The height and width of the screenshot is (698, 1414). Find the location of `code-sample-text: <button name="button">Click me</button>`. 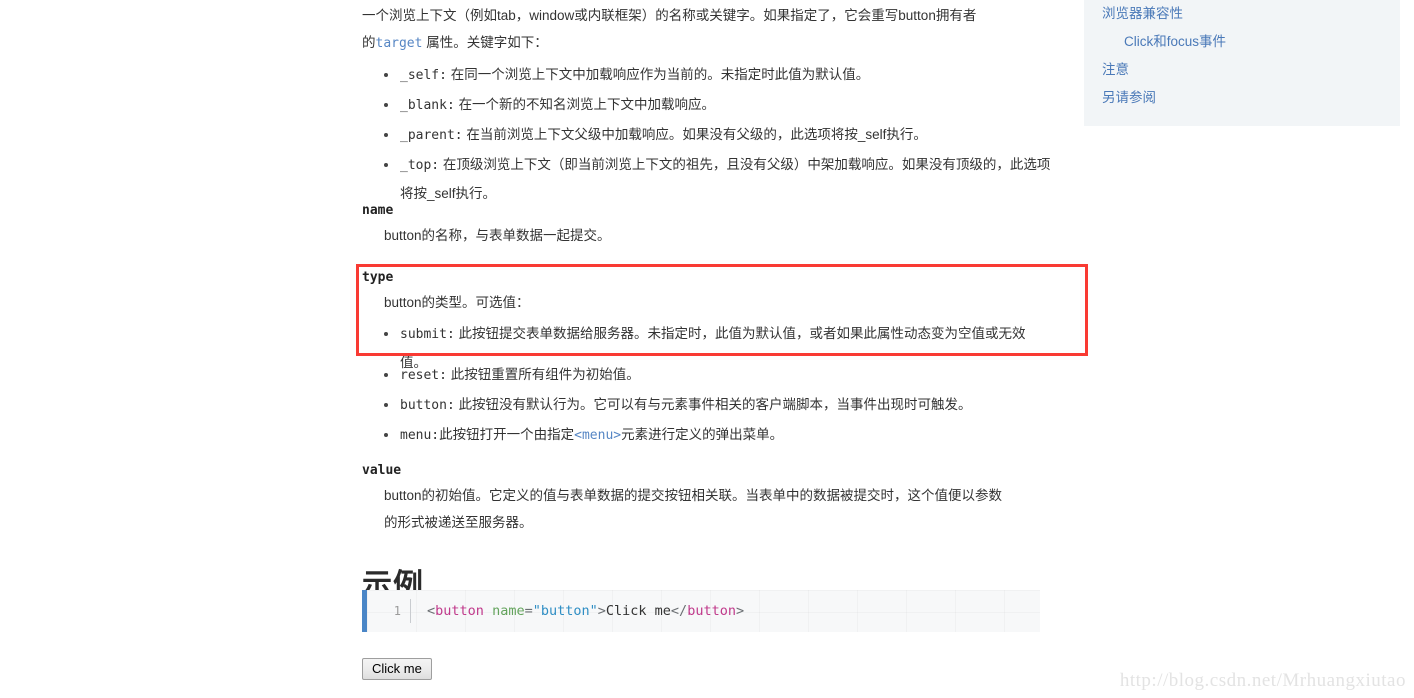

code-sample-text: <button name="button">Click me</button> is located at coordinates (585, 611).